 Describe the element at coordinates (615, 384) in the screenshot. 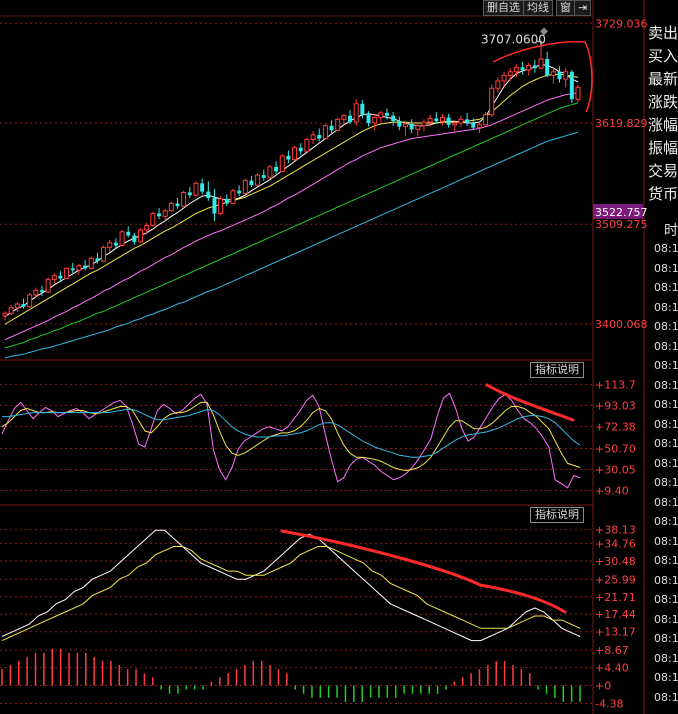

I see `osc-tick-label: +113.7` at that location.